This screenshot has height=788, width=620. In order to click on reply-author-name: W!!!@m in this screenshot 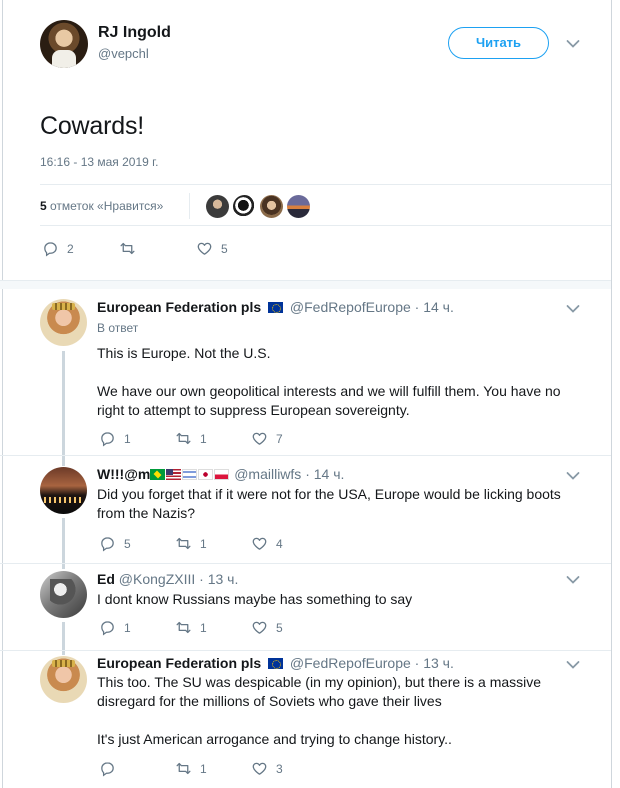, I will do `click(123, 474)`.